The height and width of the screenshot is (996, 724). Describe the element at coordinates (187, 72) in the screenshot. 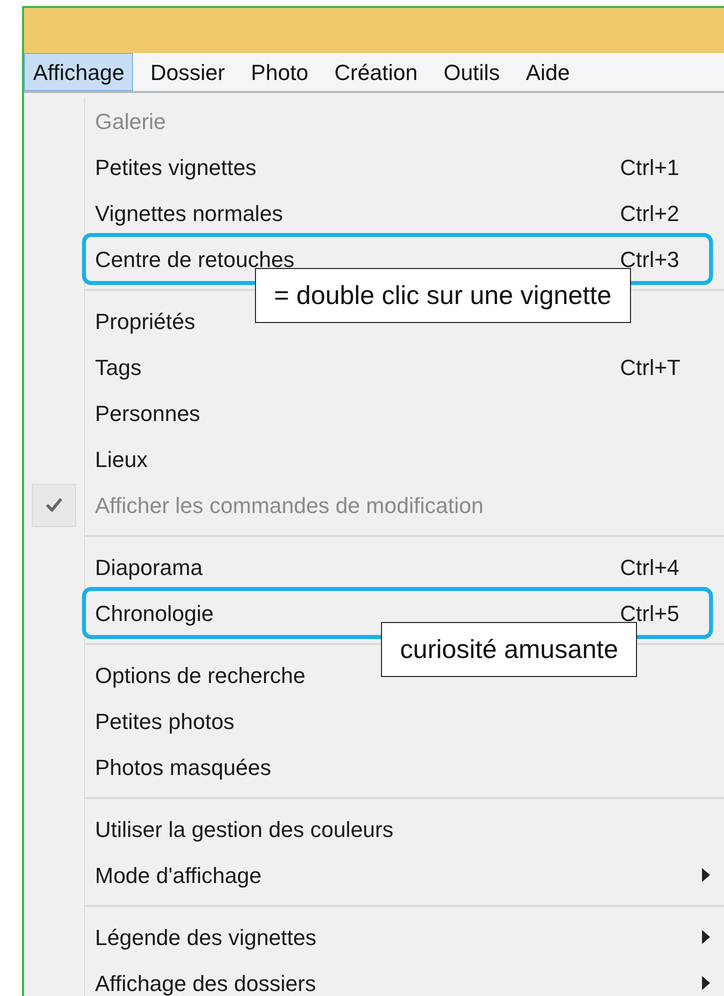

I see `menu-bar-item: Dossier` at that location.